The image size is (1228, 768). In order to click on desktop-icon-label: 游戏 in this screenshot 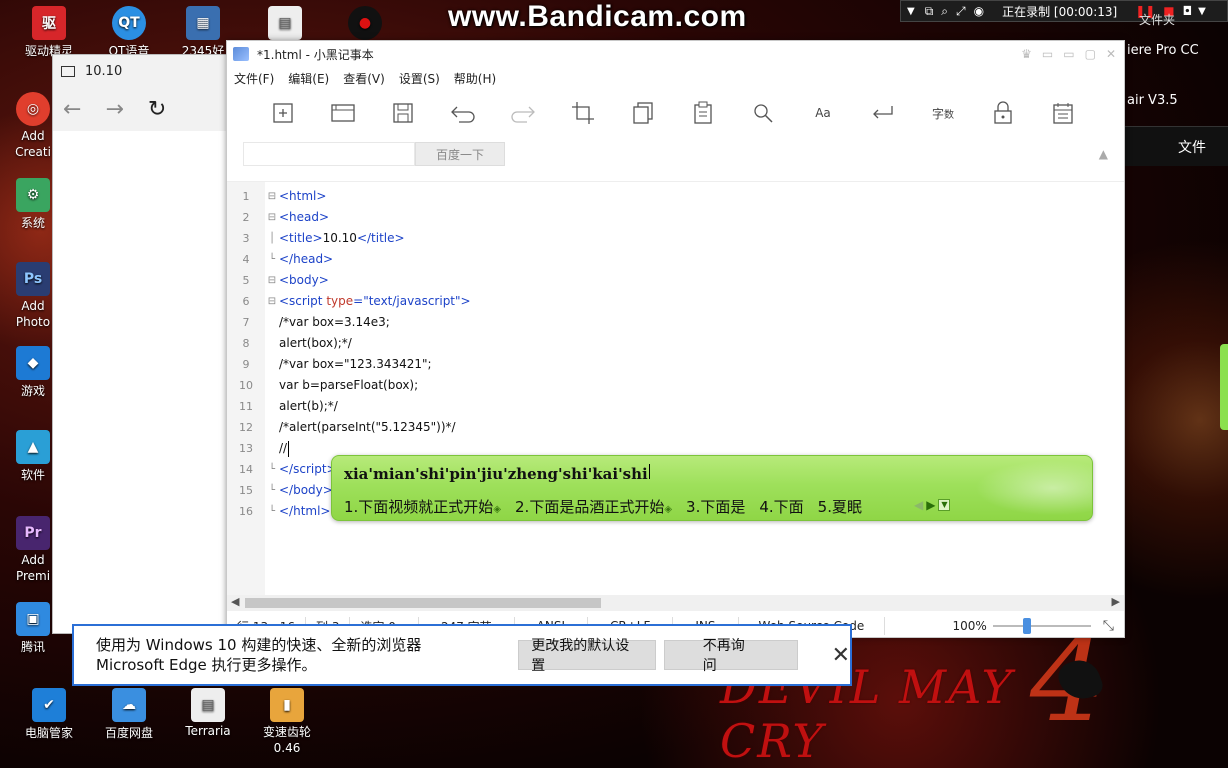, I will do `click(32, 391)`.